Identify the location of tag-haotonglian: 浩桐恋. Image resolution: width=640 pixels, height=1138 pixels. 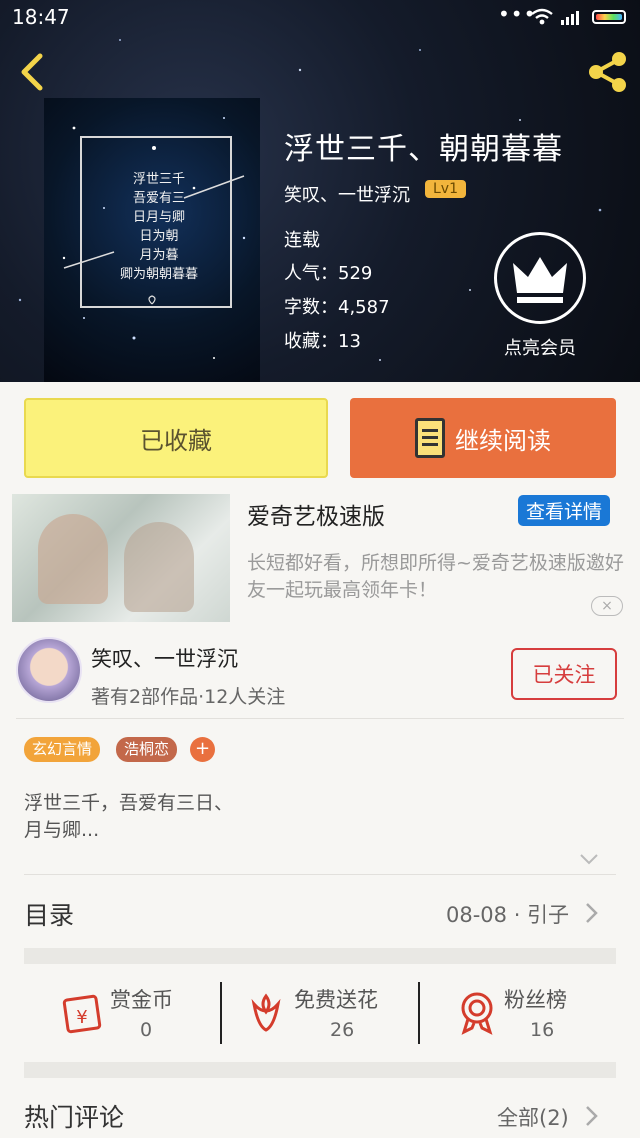
(147, 749).